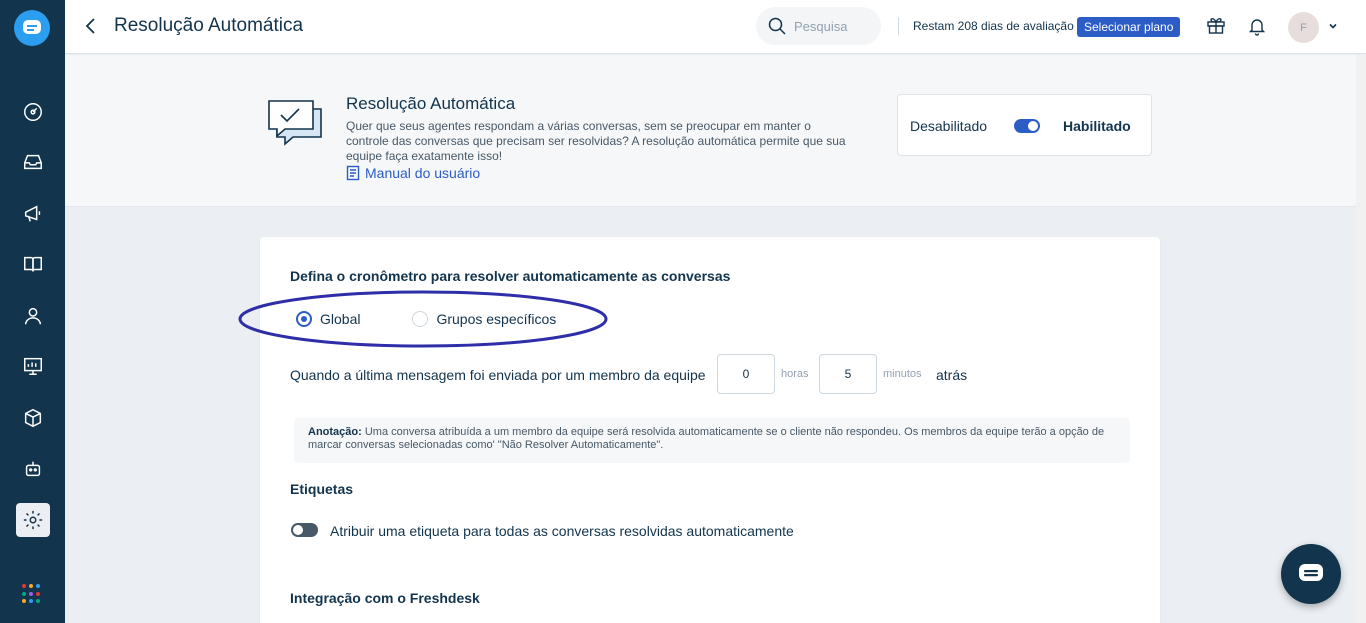 The width and height of the screenshot is (1366, 623). I want to click on integrations-icon, so click(33, 418).